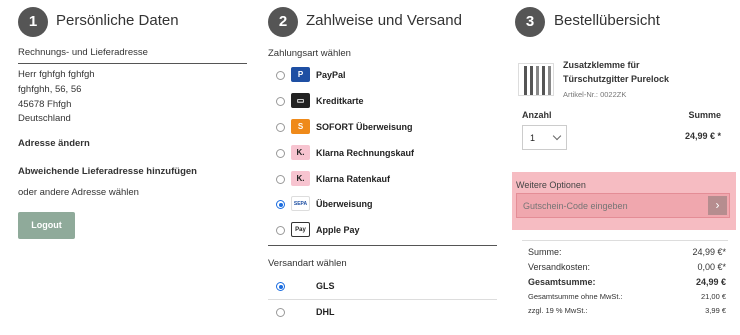  What do you see at coordinates (713, 296) in the screenshot?
I see `summary-value: 21,00 €` at bounding box center [713, 296].